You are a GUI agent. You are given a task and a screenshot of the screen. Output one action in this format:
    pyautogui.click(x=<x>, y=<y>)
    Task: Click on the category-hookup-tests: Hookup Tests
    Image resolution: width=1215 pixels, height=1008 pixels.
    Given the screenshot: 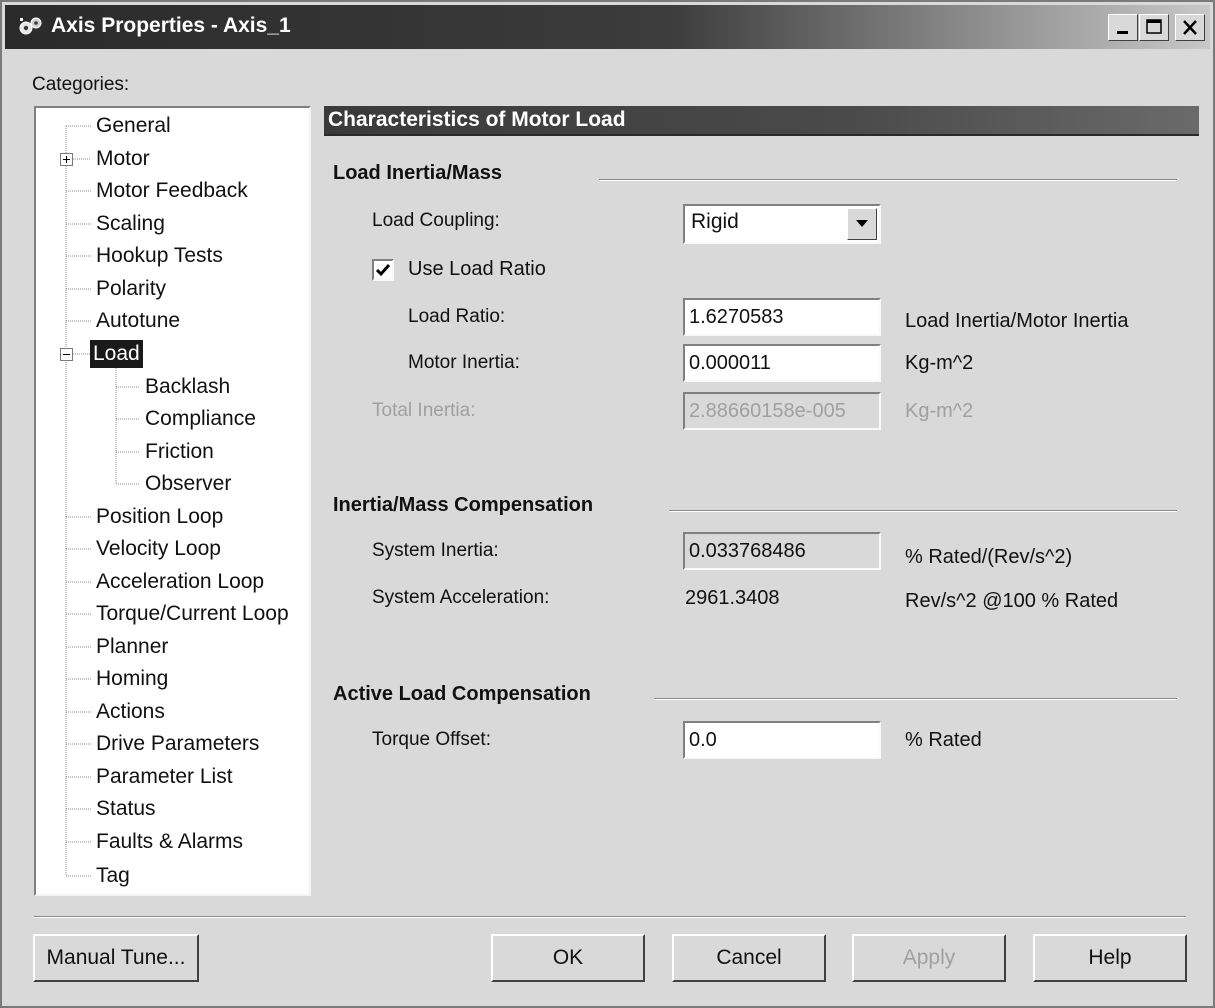 What is the action you would take?
    pyautogui.click(x=159, y=256)
    